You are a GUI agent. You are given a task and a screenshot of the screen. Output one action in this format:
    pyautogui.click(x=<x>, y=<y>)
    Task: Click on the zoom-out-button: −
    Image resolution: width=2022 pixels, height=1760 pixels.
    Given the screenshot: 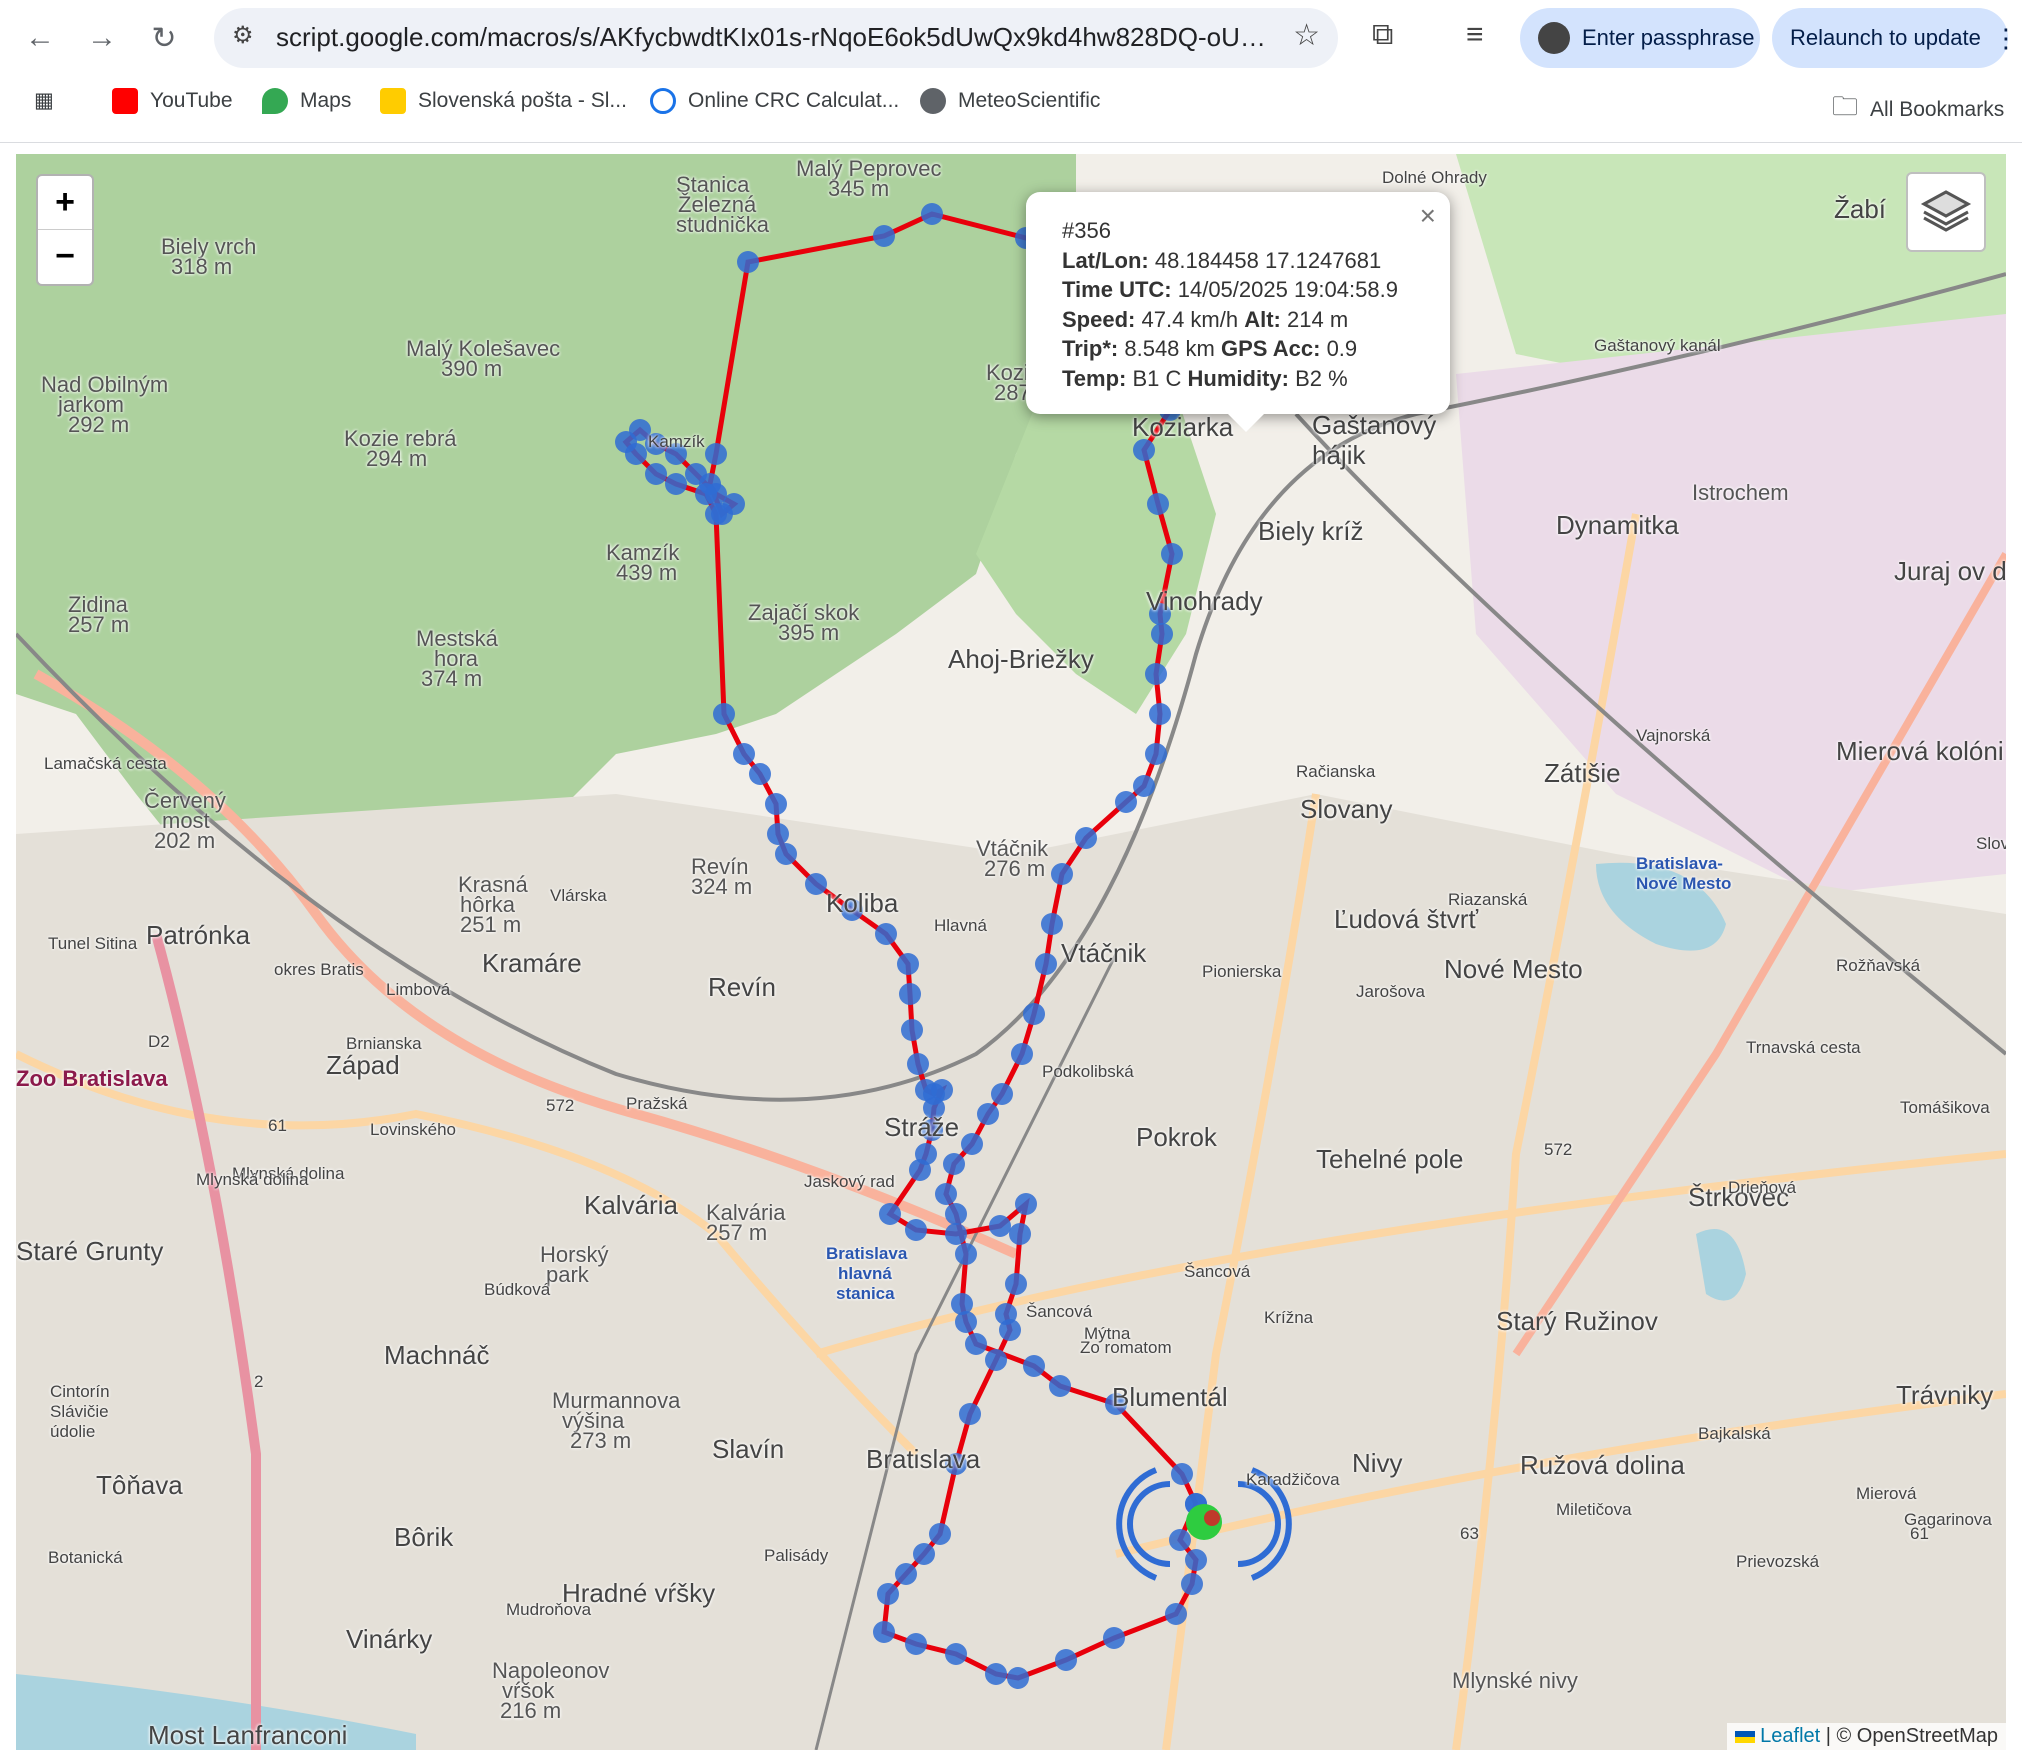 What is the action you would take?
    pyautogui.click(x=65, y=256)
    